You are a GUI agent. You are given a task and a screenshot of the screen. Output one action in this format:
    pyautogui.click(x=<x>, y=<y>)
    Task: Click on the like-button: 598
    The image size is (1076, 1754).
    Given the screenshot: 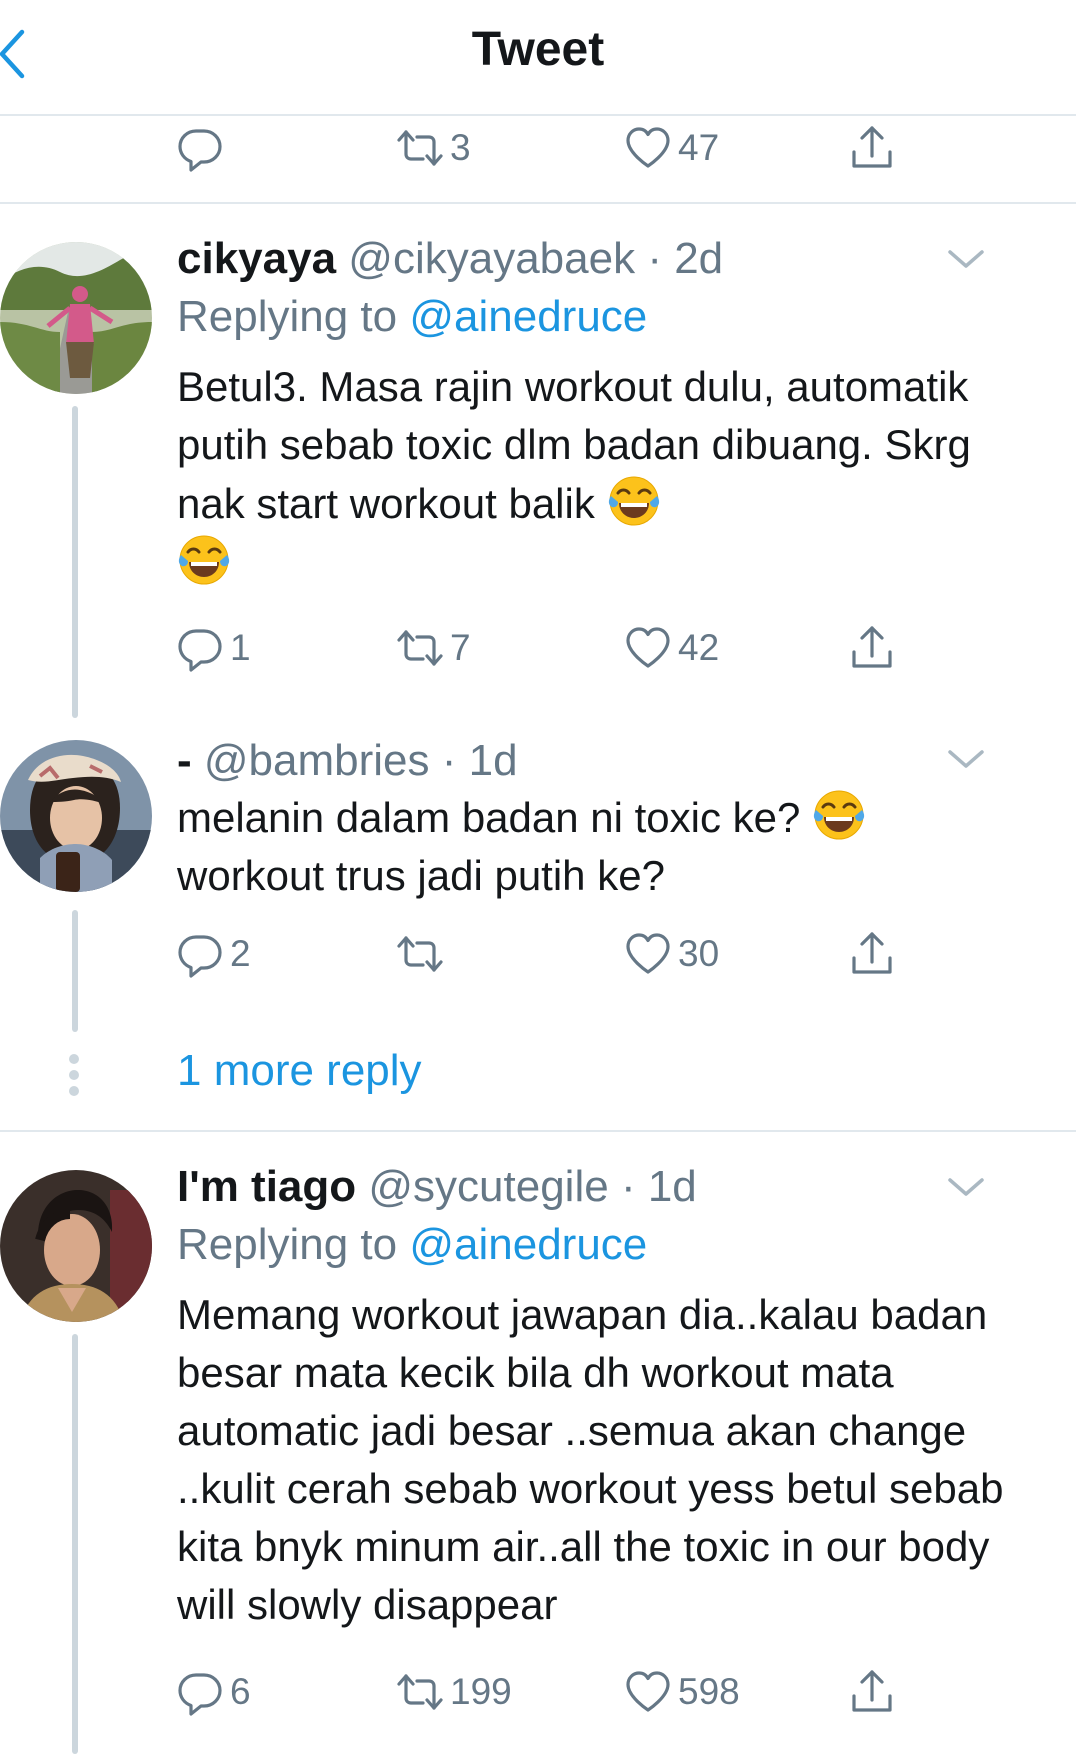 What is the action you would take?
    pyautogui.click(x=682, y=1692)
    